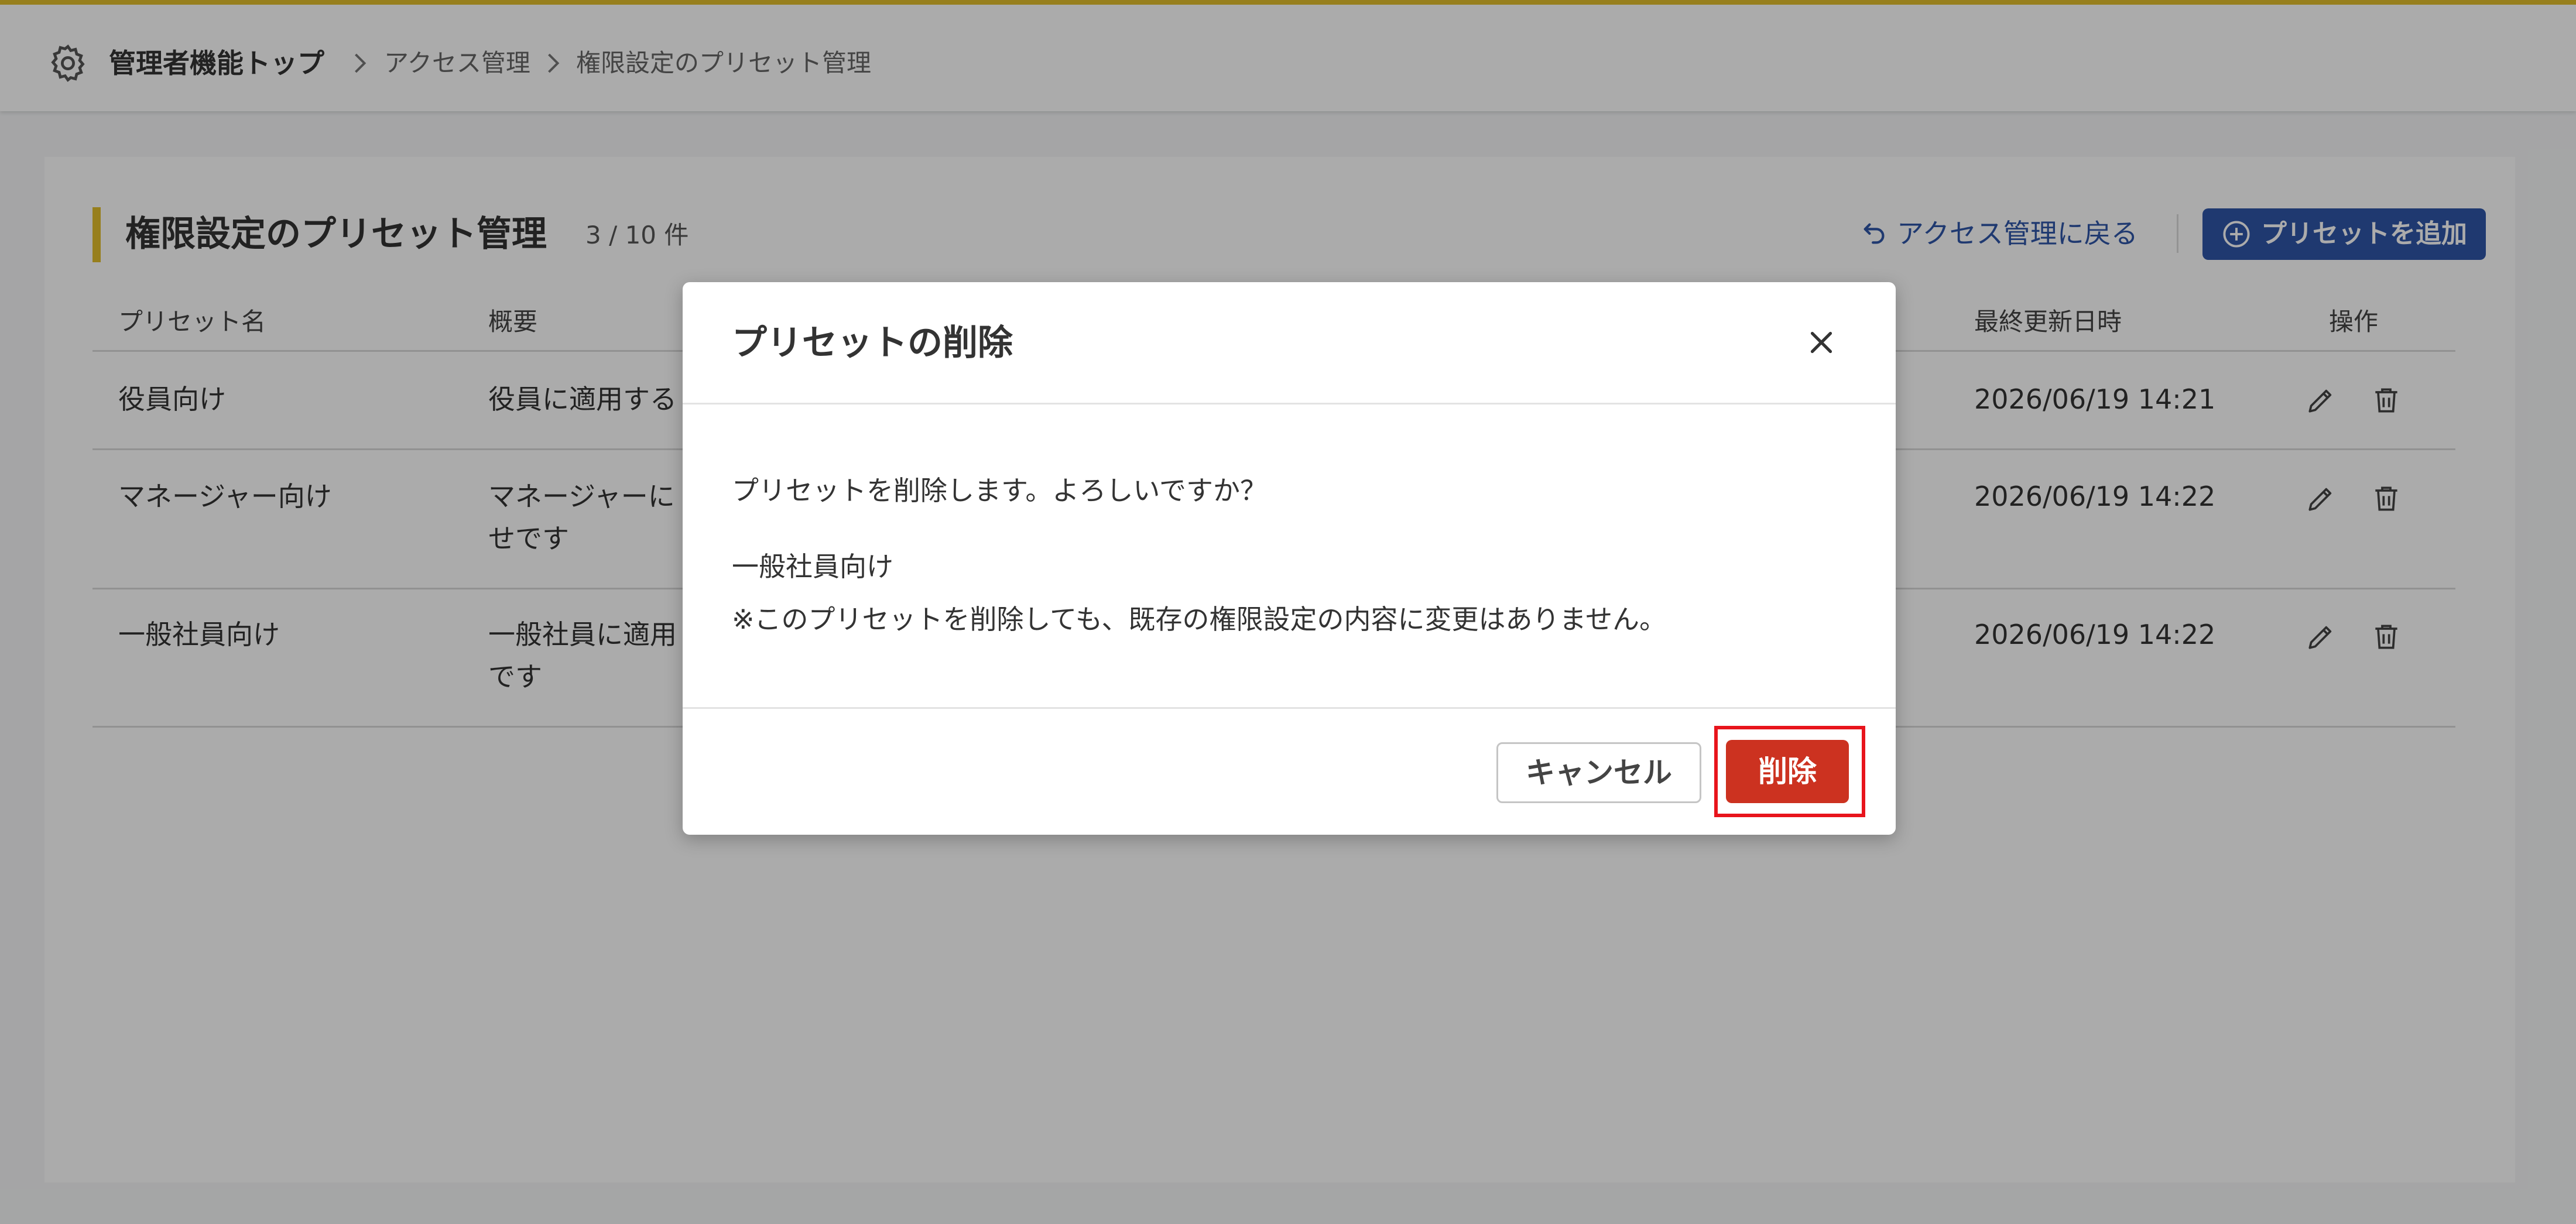  Describe the element at coordinates (1289, 403) in the screenshot. I see `dialog-header-divider` at that location.